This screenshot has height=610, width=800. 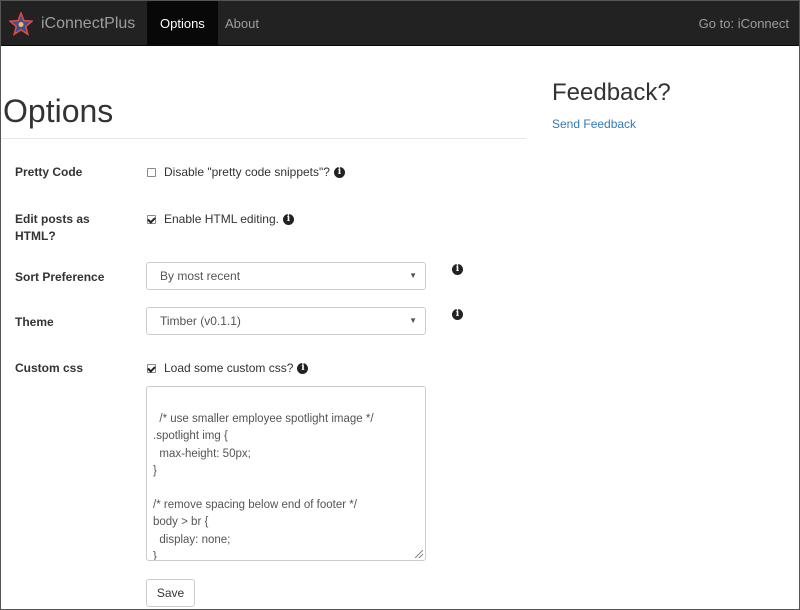 I want to click on star-logo-icon, so click(x=21, y=23).